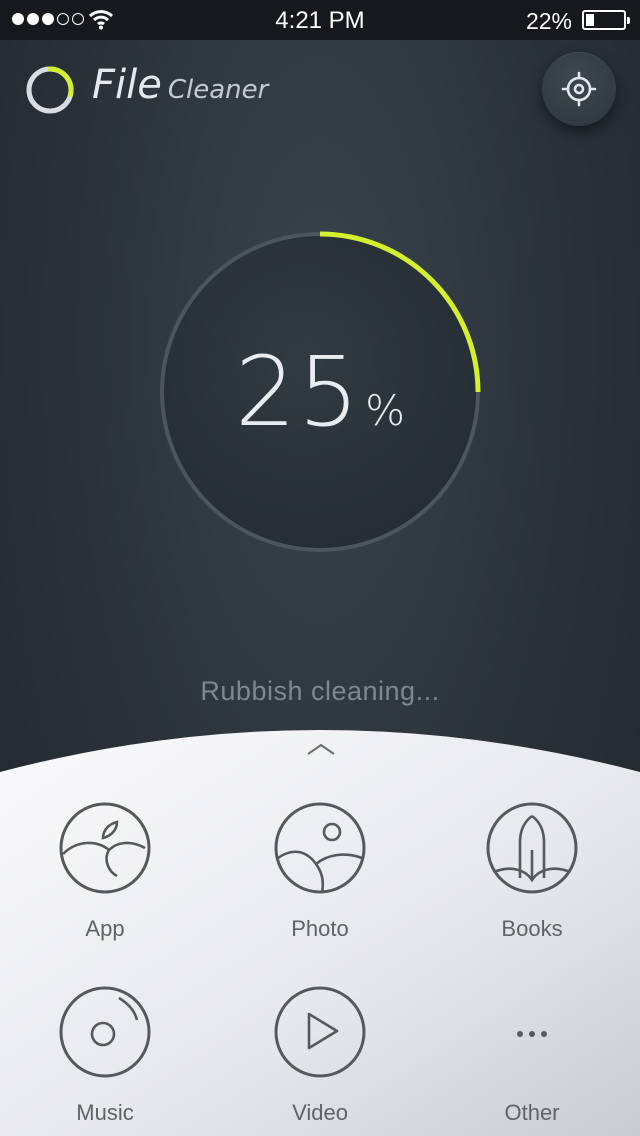  What do you see at coordinates (50, 90) in the screenshot?
I see `ring-logo-icon` at bounding box center [50, 90].